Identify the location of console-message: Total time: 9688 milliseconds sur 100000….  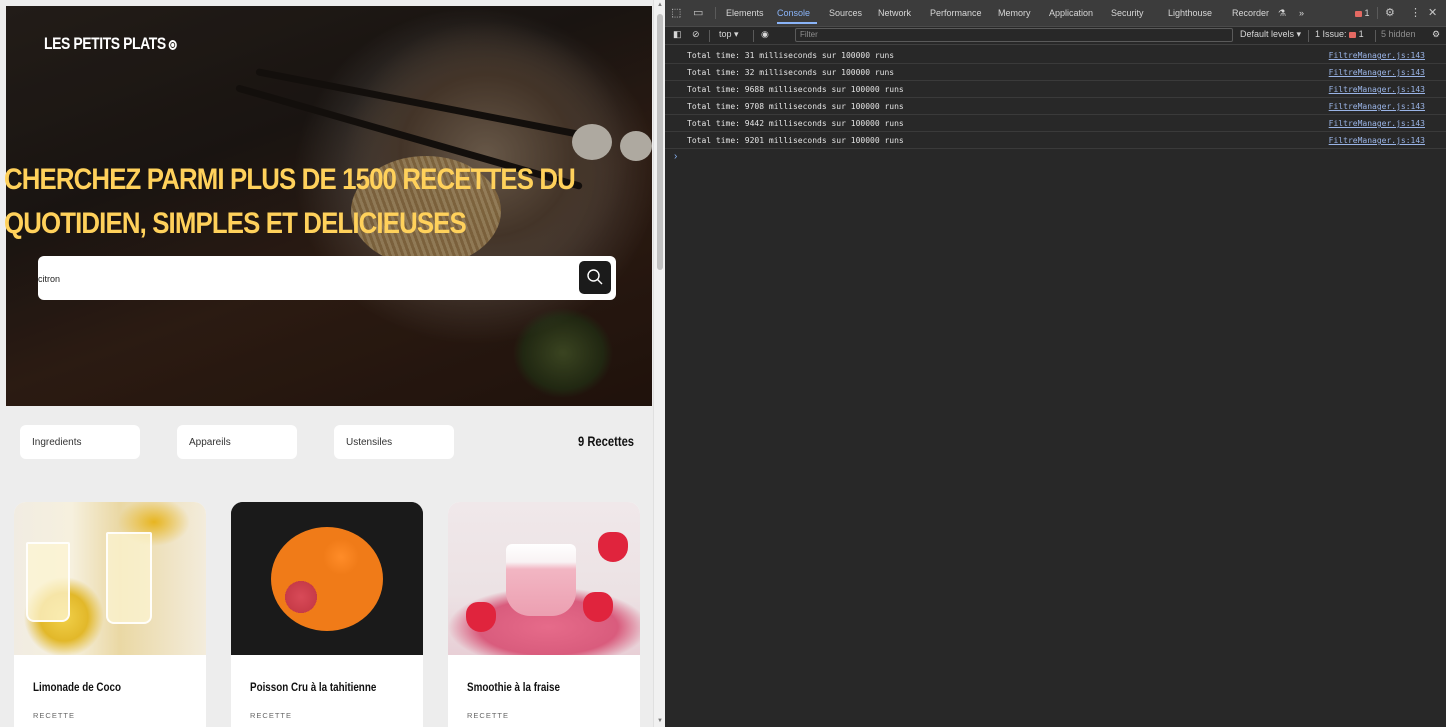
(1055, 89).